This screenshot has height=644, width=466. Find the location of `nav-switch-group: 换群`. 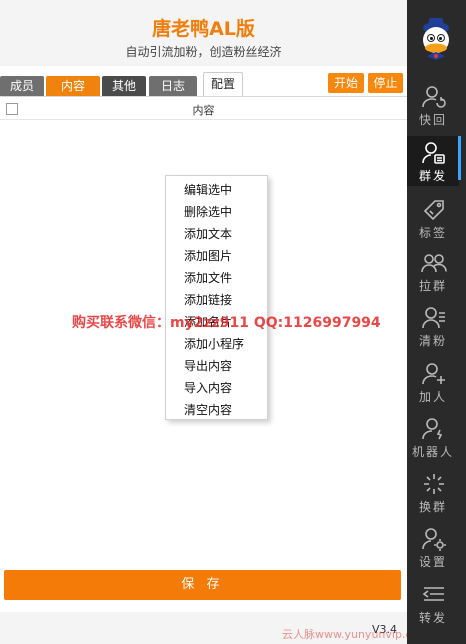

nav-switch-group: 换群 is located at coordinates (433, 492).